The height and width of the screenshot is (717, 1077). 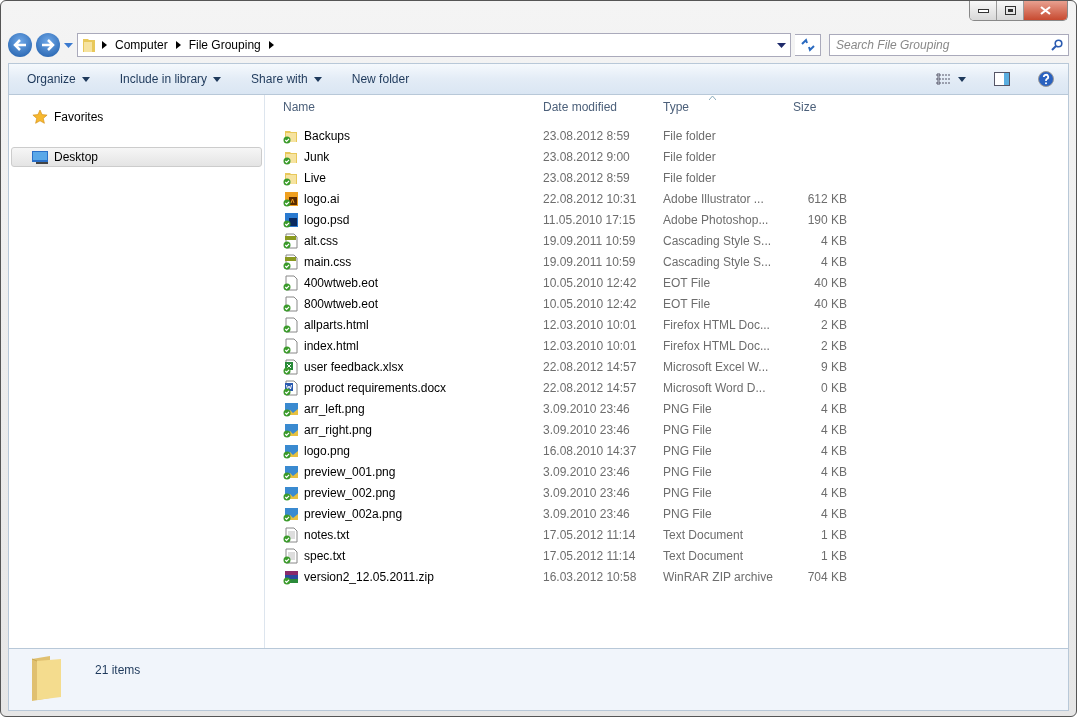 What do you see at coordinates (1046, 79) in the screenshot?
I see `help-icon` at bounding box center [1046, 79].